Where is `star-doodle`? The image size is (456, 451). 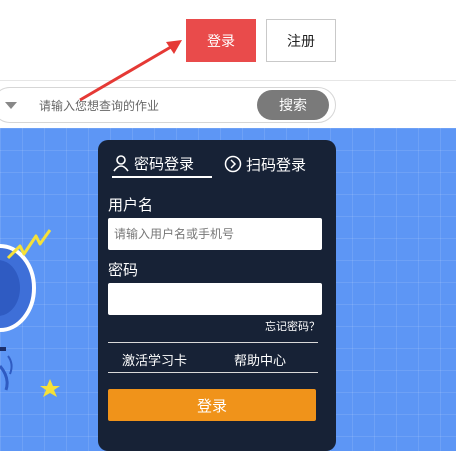
star-doodle is located at coordinates (50, 388).